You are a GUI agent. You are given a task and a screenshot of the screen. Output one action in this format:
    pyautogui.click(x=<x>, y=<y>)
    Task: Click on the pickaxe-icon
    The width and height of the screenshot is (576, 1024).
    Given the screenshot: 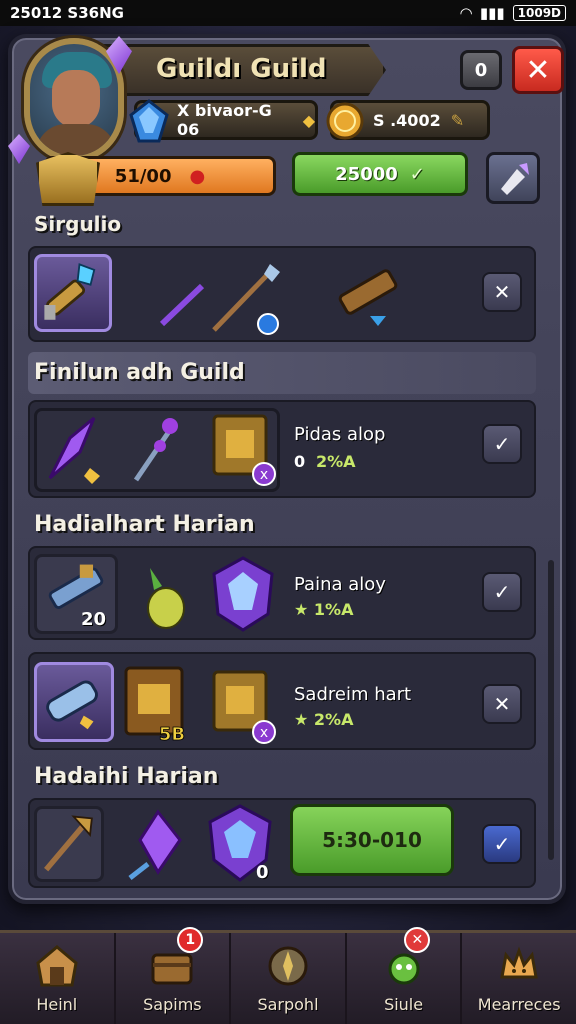 What is the action you would take?
    pyautogui.click(x=68, y=843)
    